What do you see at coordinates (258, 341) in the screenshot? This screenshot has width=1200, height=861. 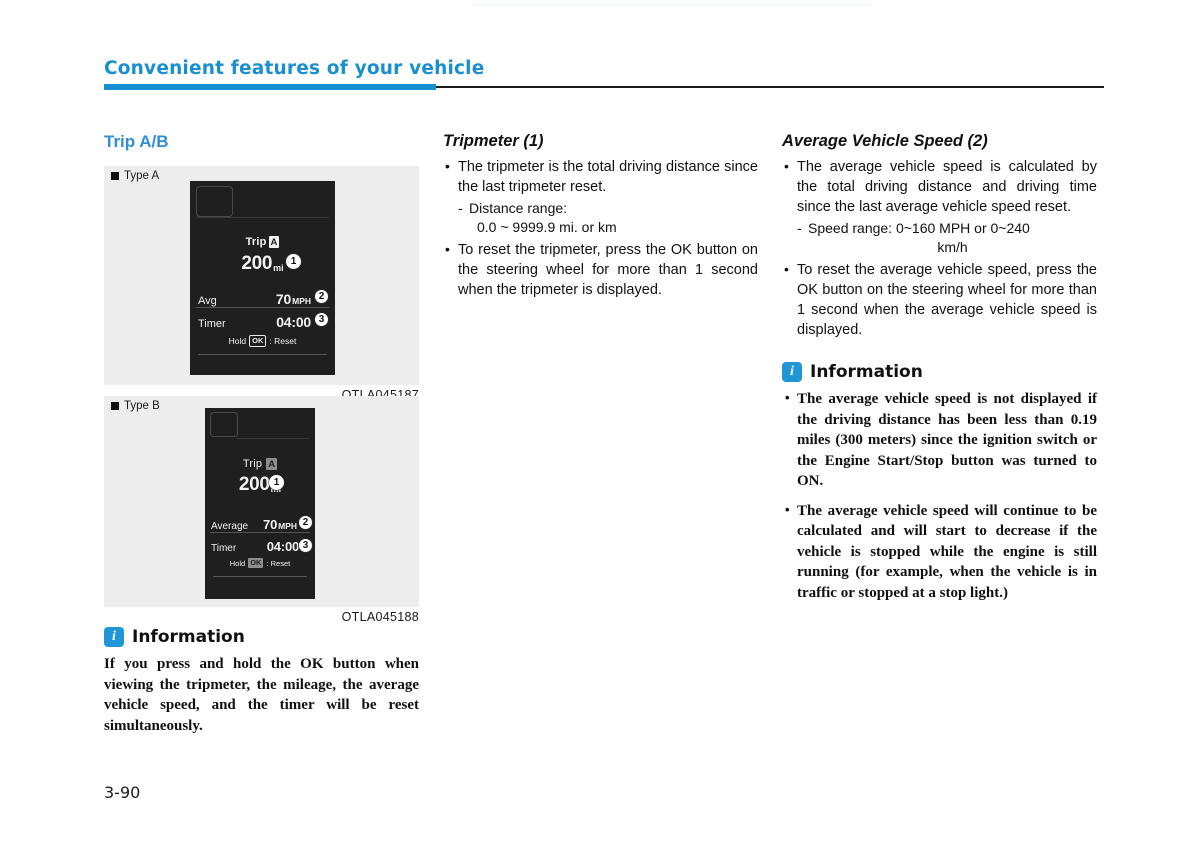 I see `ok-key-a: OK` at bounding box center [258, 341].